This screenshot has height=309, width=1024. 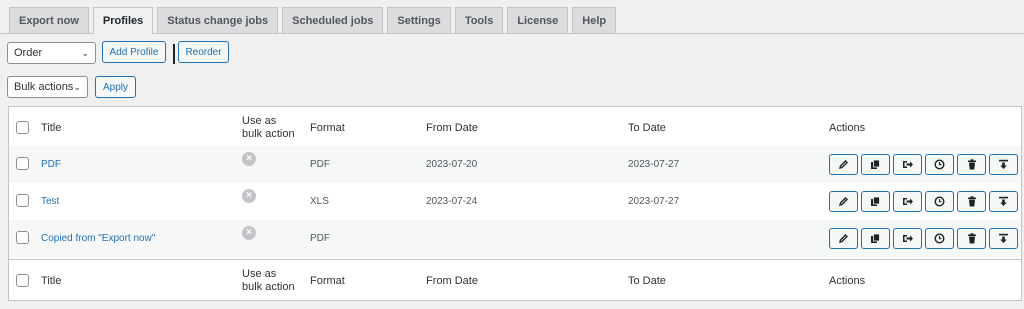 What do you see at coordinates (22, 280) in the screenshot?
I see `select-all-checkbox-footer` at bounding box center [22, 280].